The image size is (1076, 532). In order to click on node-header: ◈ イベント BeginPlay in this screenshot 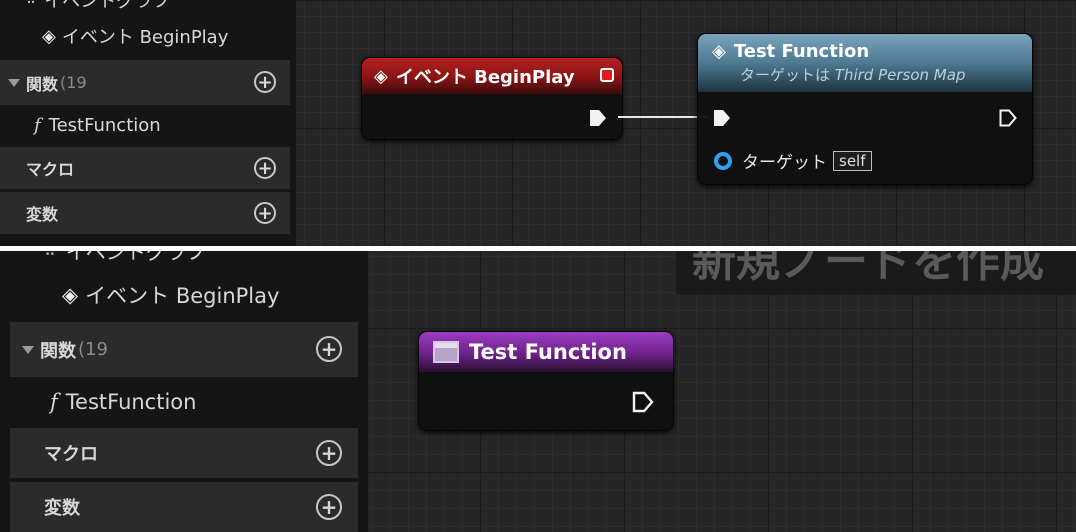, I will do `click(492, 76)`.